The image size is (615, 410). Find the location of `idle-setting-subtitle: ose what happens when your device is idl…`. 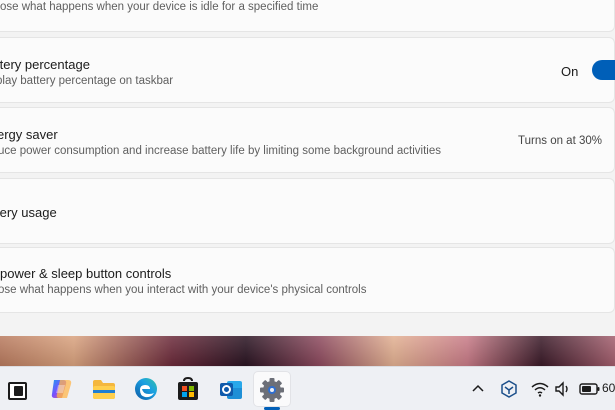

idle-setting-subtitle: ose what happens when your device is idl… is located at coordinates (159, 7).